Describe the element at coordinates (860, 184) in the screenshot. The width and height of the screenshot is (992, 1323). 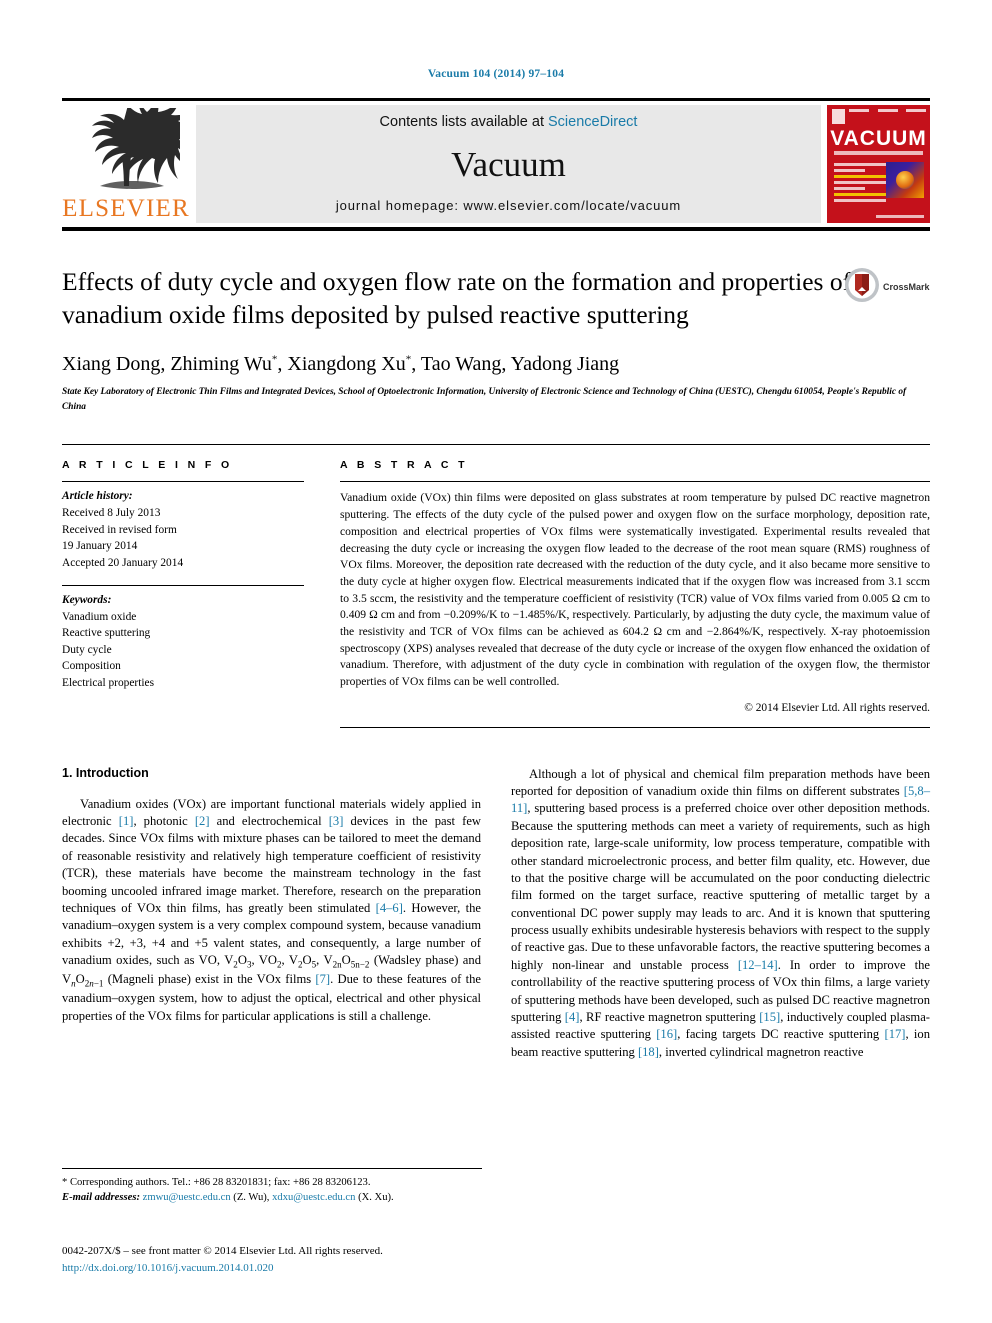
I see `cover-editor-lines` at that location.